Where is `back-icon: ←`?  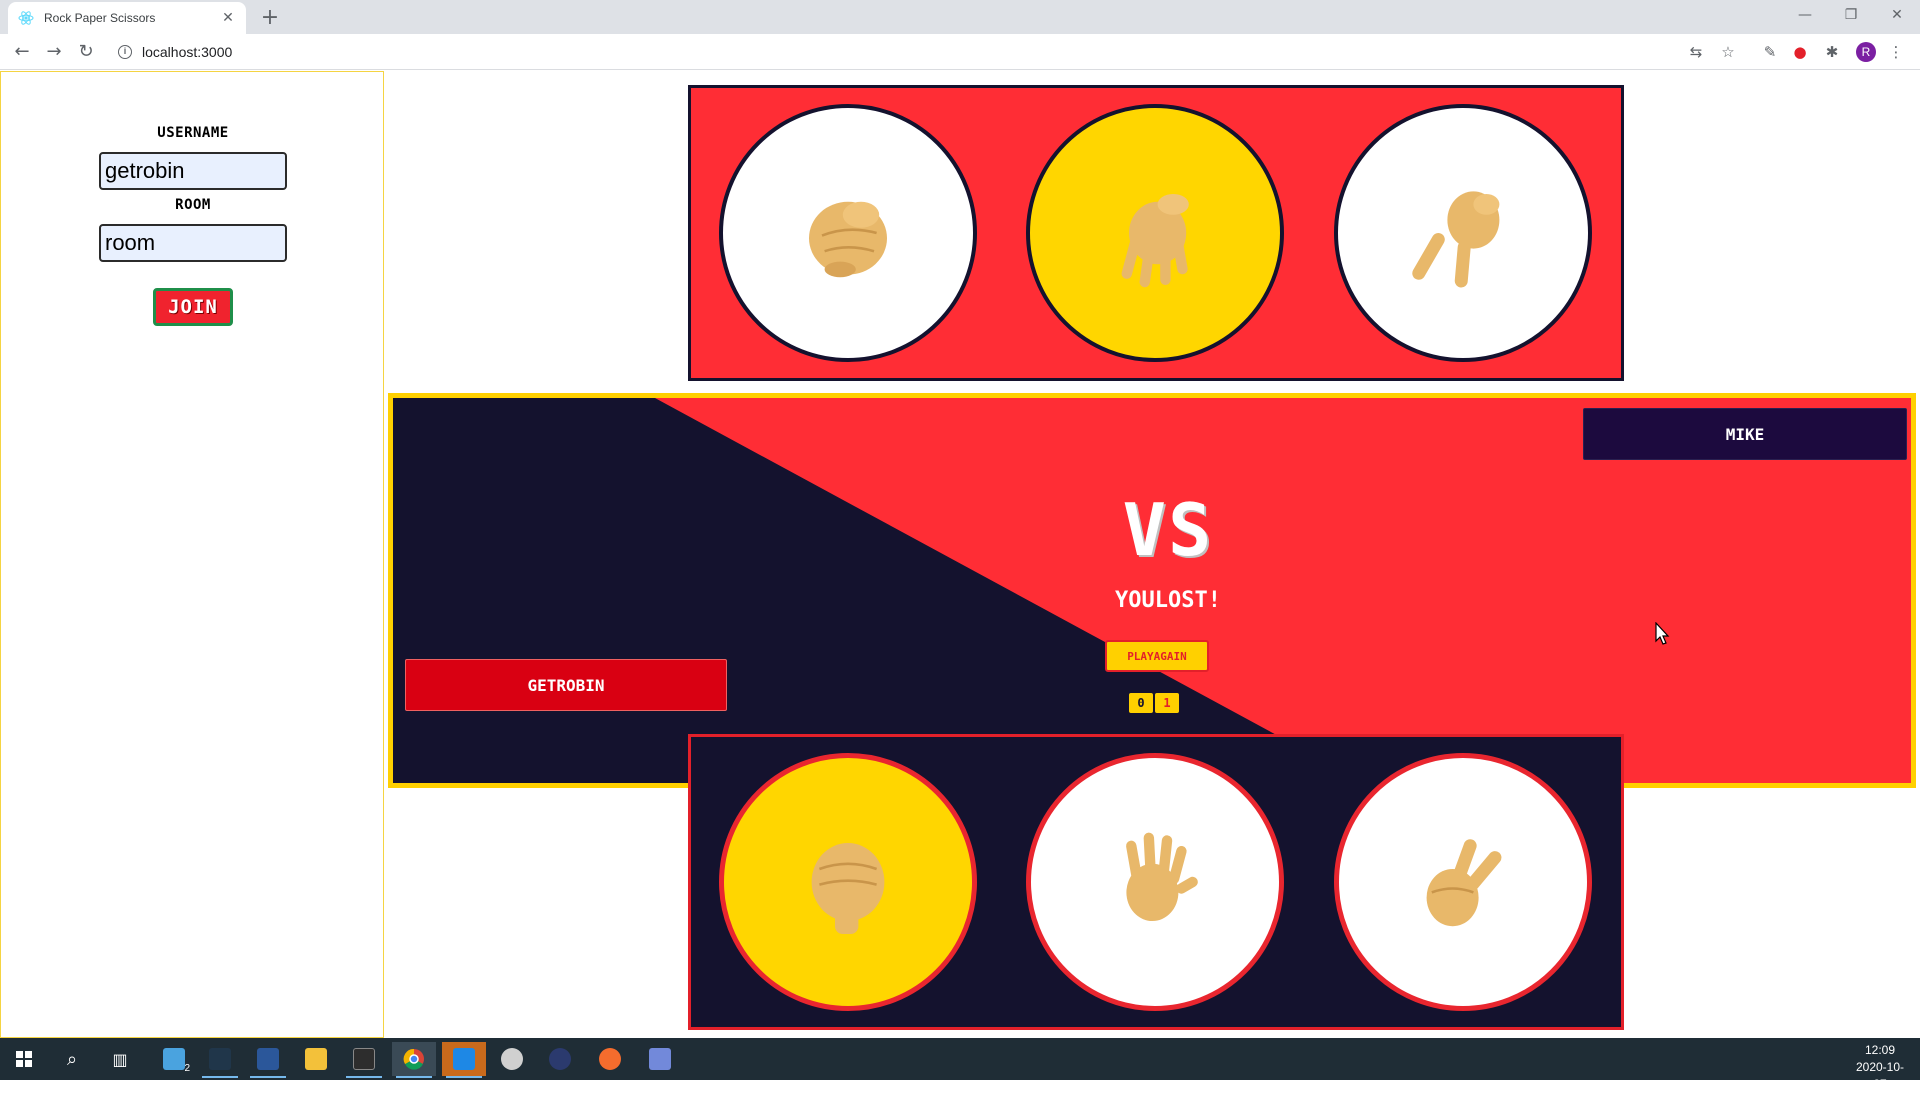
back-icon: ← is located at coordinates (22, 52).